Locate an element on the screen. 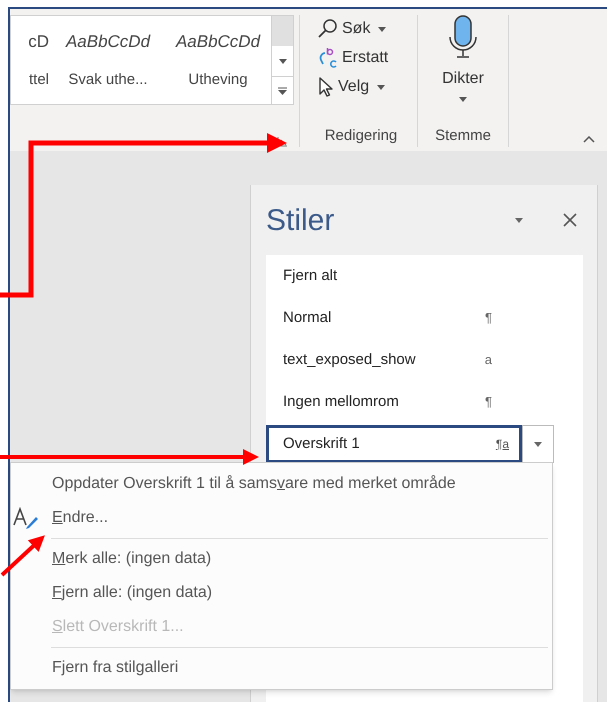 Image resolution: width=607 pixels, height=702 pixels. menu-item: Fjern alle: (ingen data) is located at coordinates (281, 593).